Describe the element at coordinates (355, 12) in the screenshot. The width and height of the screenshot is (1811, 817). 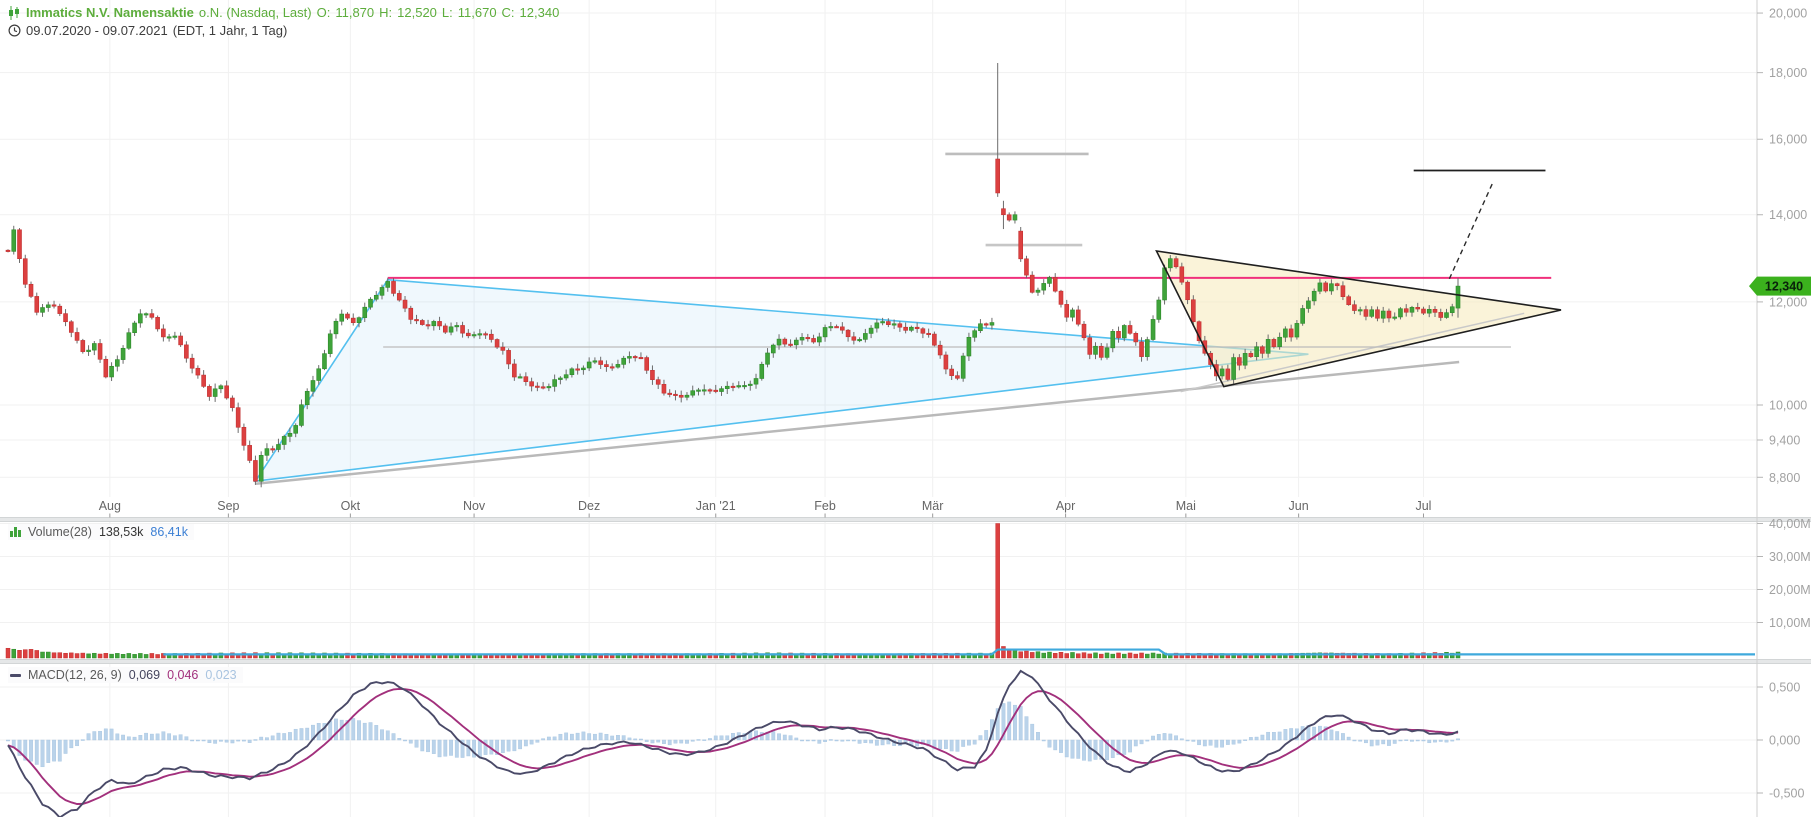
I see `open-value: 11,870` at that location.